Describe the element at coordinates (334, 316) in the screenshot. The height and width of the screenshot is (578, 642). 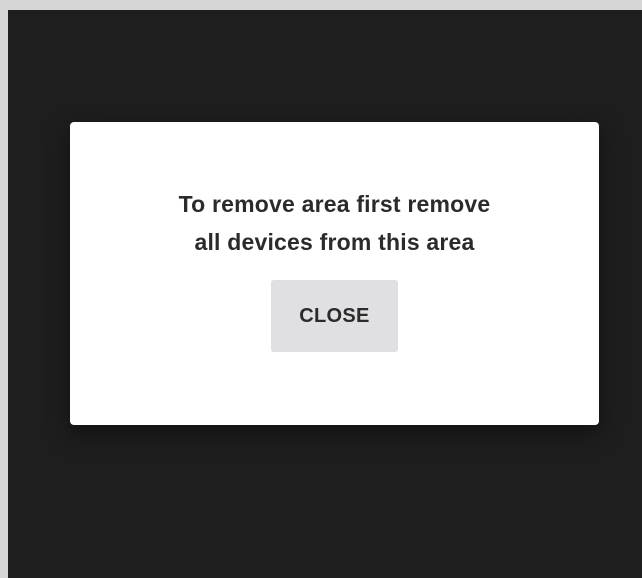
I see `close-button: CLOSE` at that location.